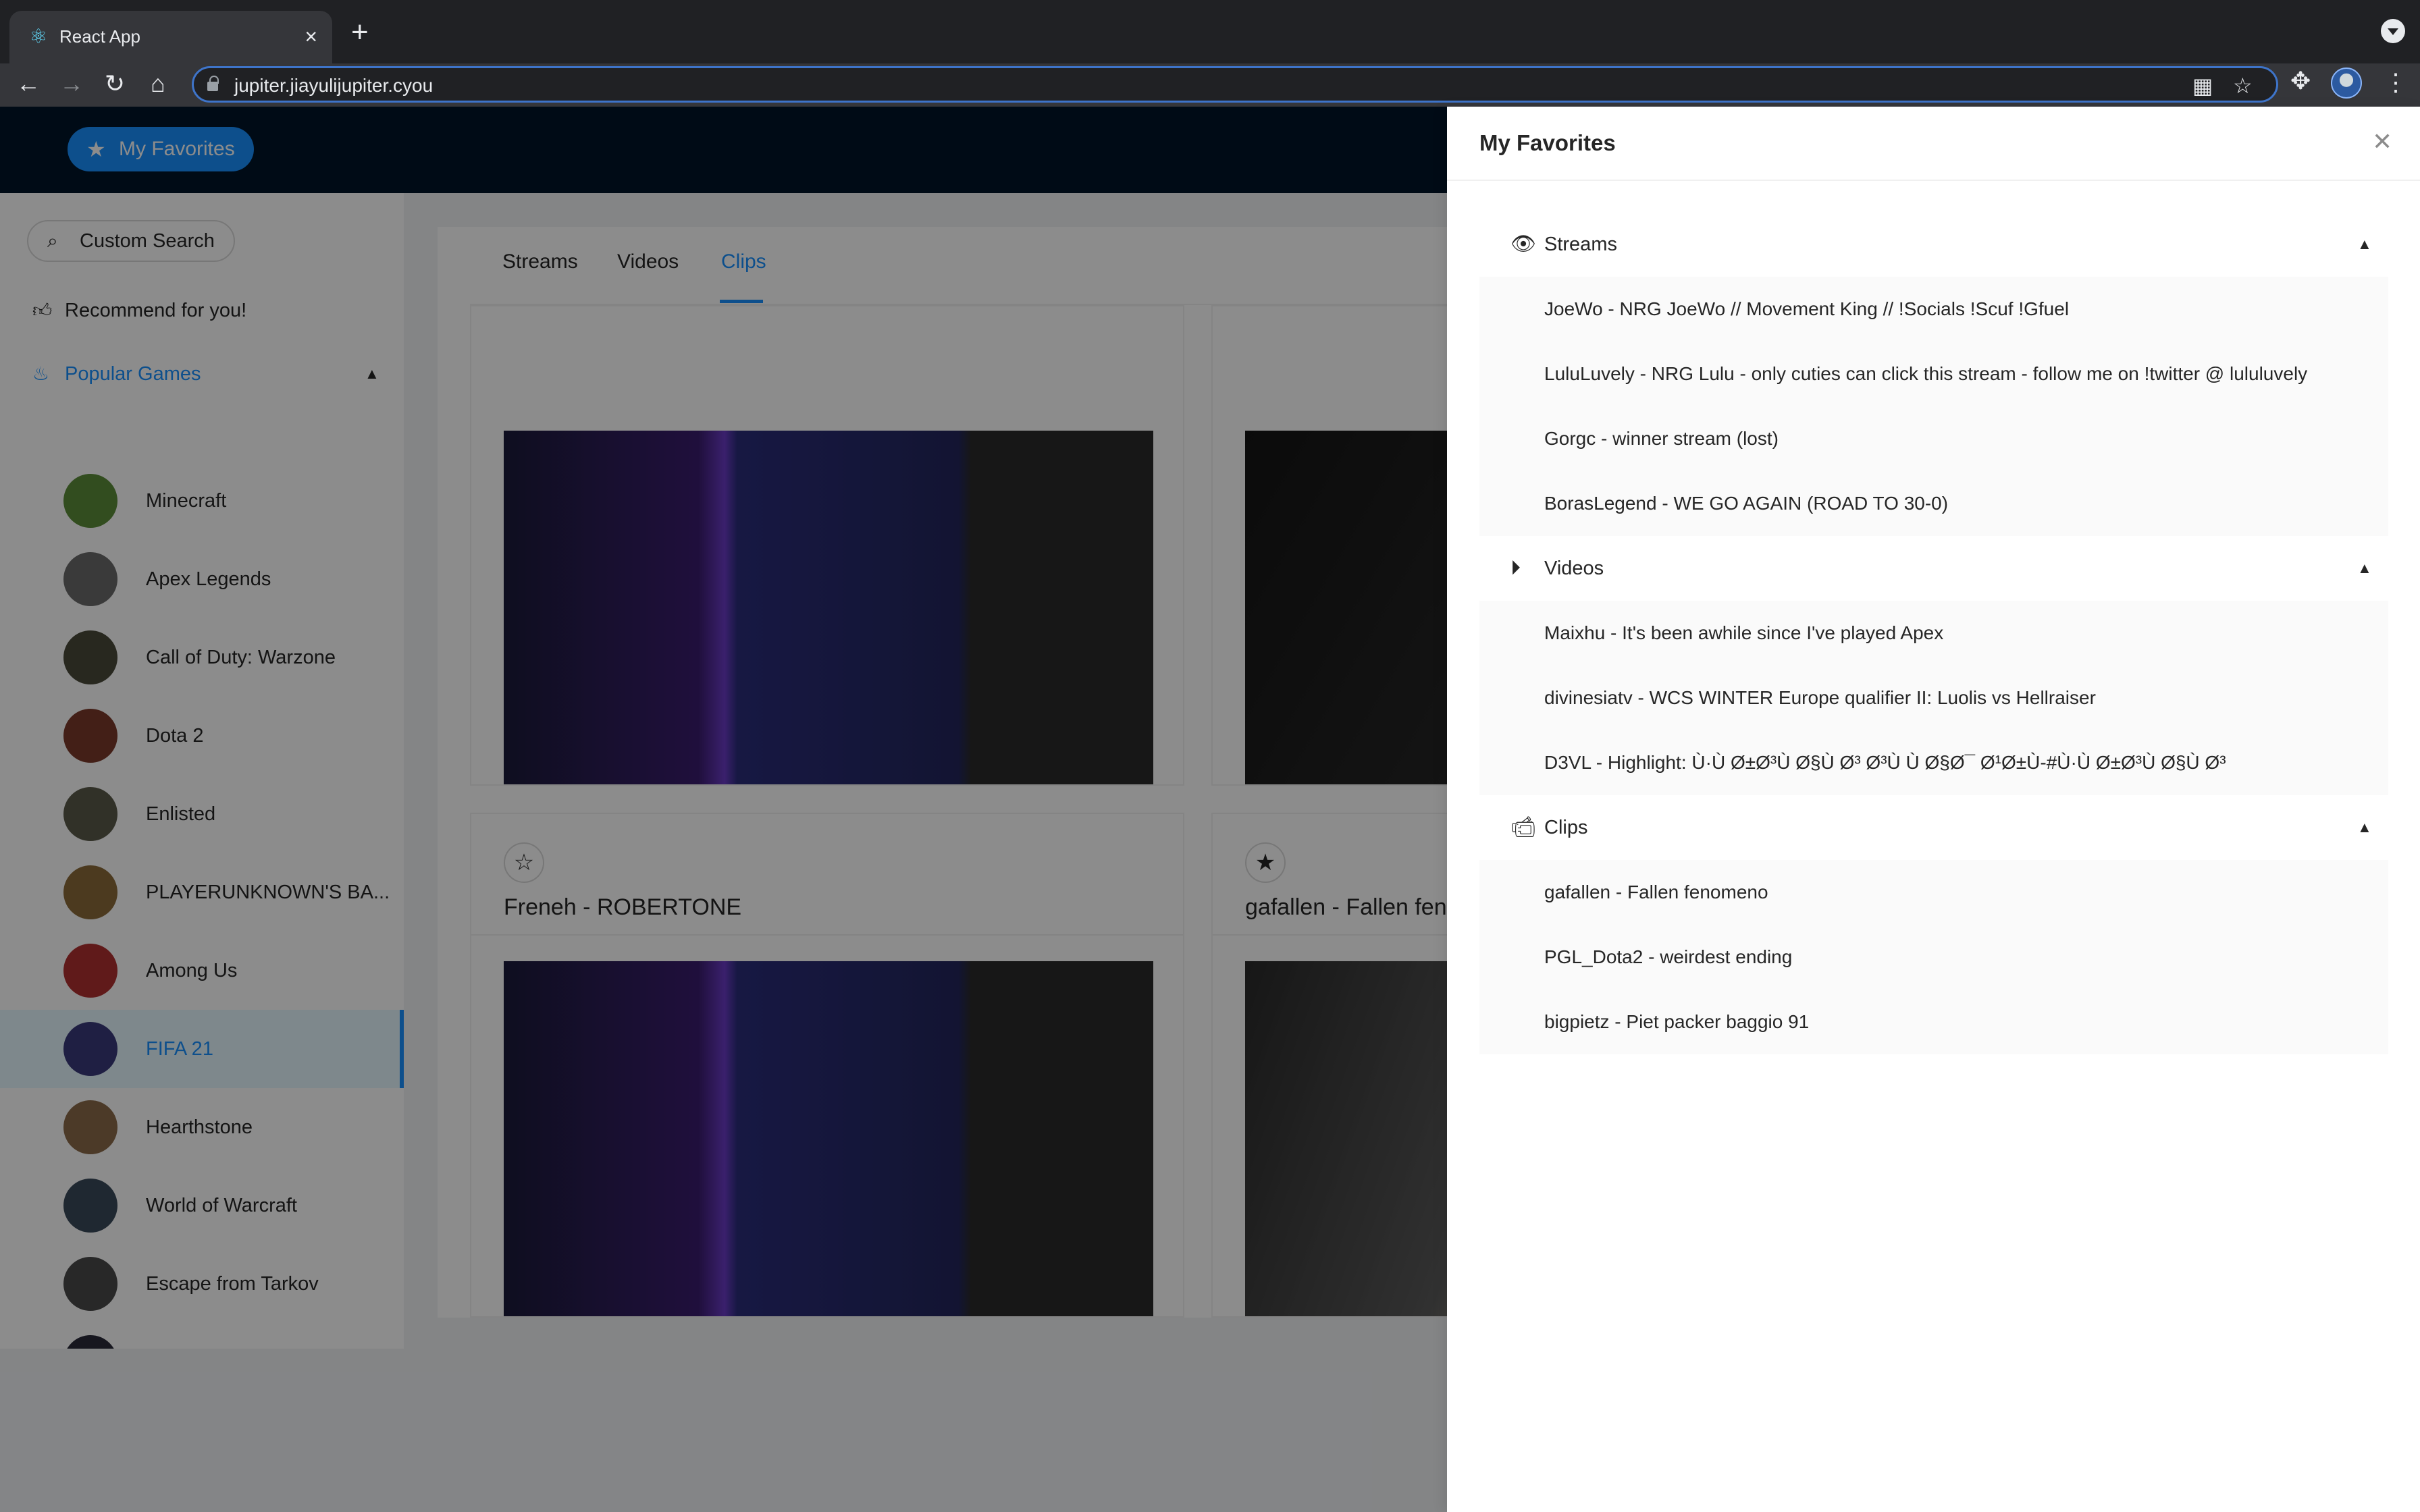 The width and height of the screenshot is (2420, 1512). What do you see at coordinates (360, 32) in the screenshot?
I see `new-tab-icon: +` at bounding box center [360, 32].